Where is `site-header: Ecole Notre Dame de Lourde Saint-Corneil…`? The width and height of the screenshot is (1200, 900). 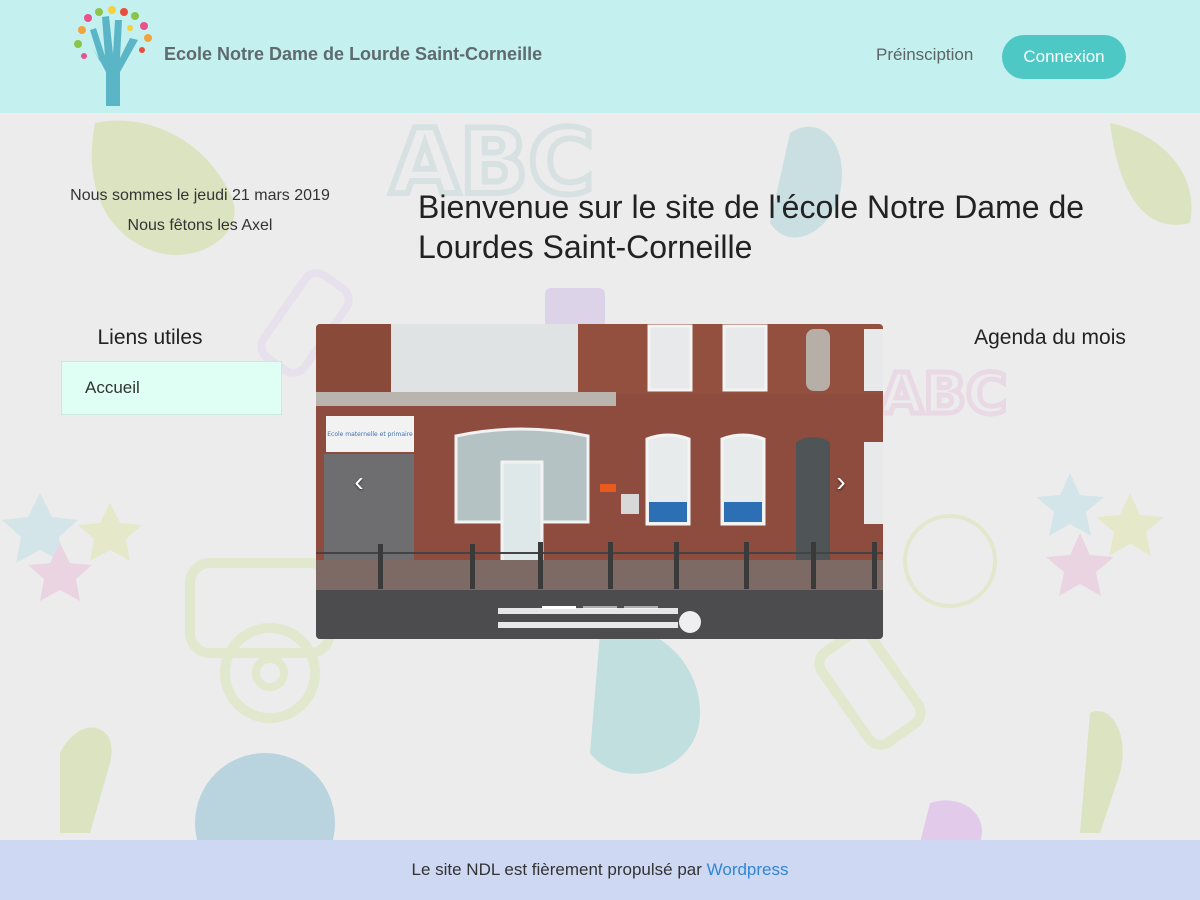
site-header: Ecole Notre Dame de Lourde Saint-Corneil… is located at coordinates (600, 56).